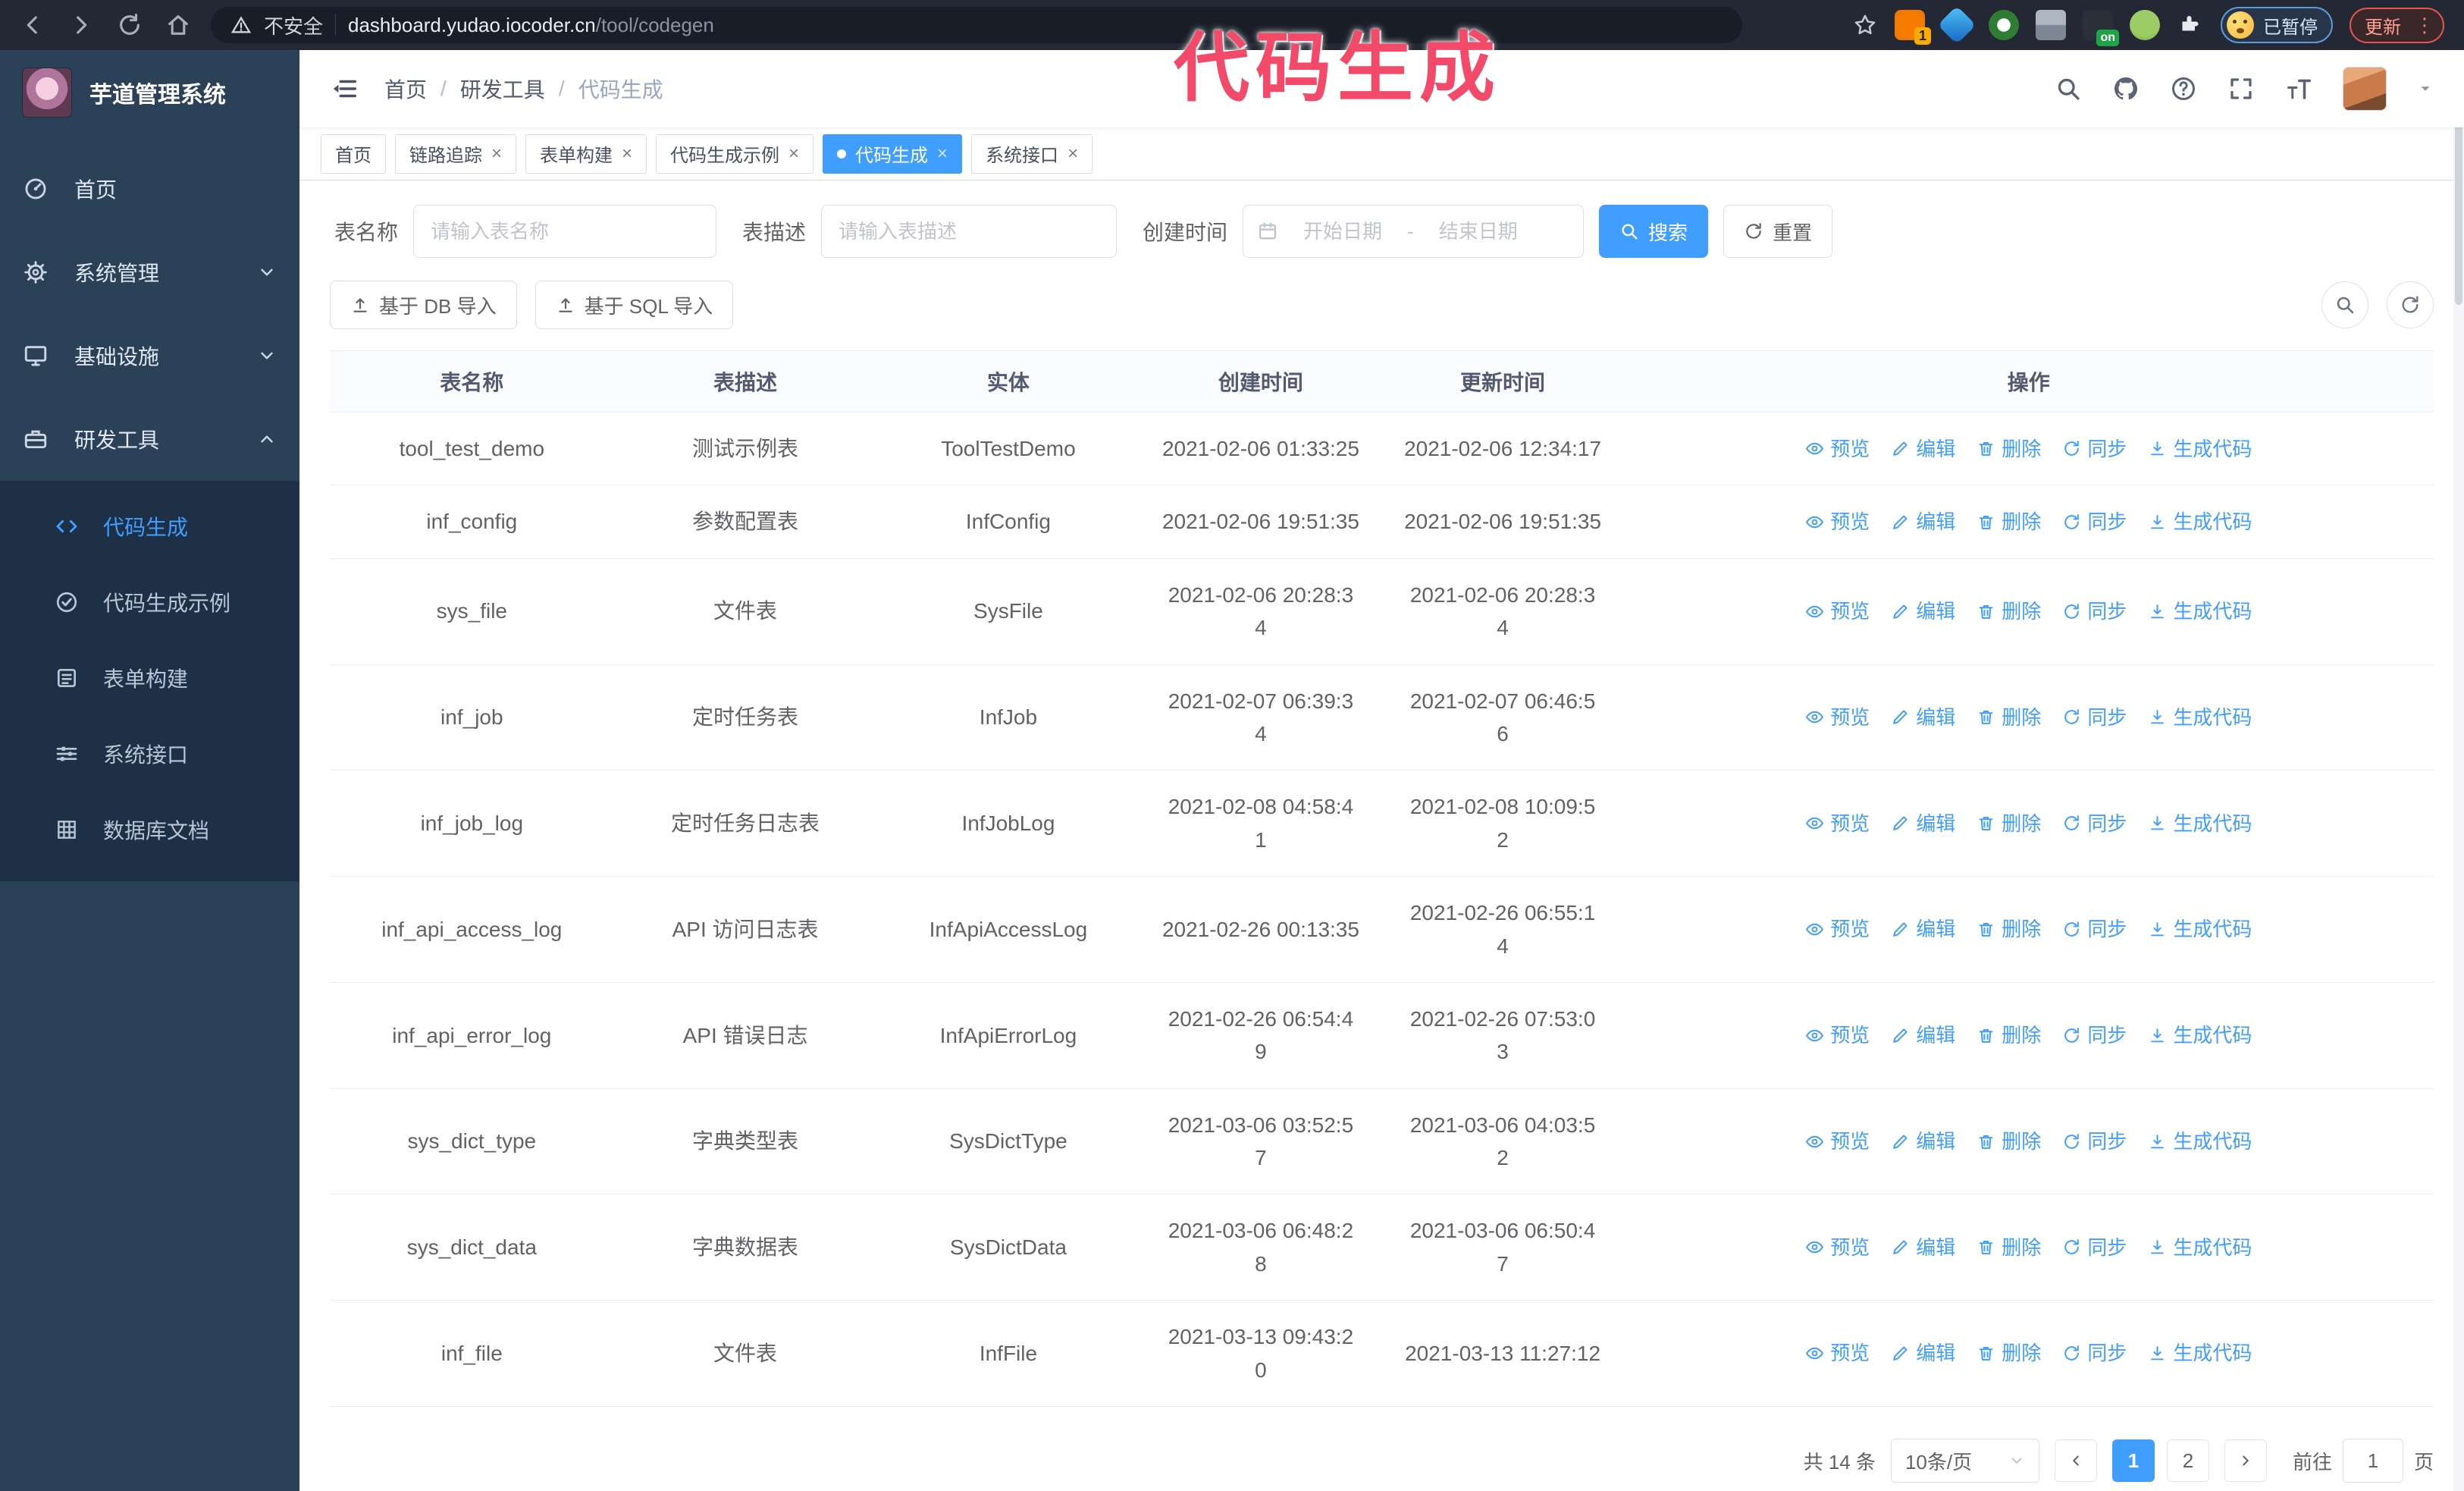 The image size is (2464, 1491). I want to click on font-size-icon, so click(2298, 88).